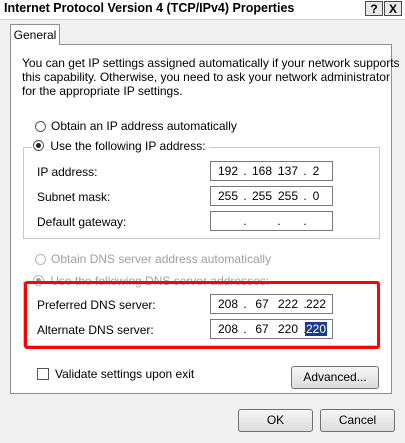 The image size is (405, 443). Describe the element at coordinates (357, 420) in the screenshot. I see `cancel-button: Cancel` at that location.